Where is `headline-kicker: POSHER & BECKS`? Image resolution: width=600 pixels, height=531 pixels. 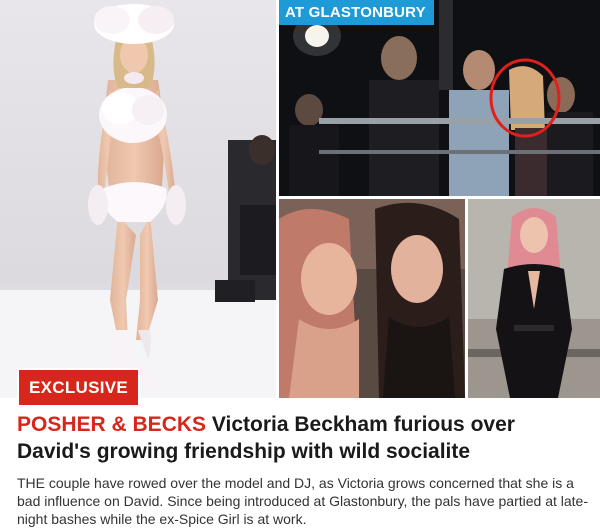 headline-kicker: POSHER & BECKS is located at coordinates (112, 424).